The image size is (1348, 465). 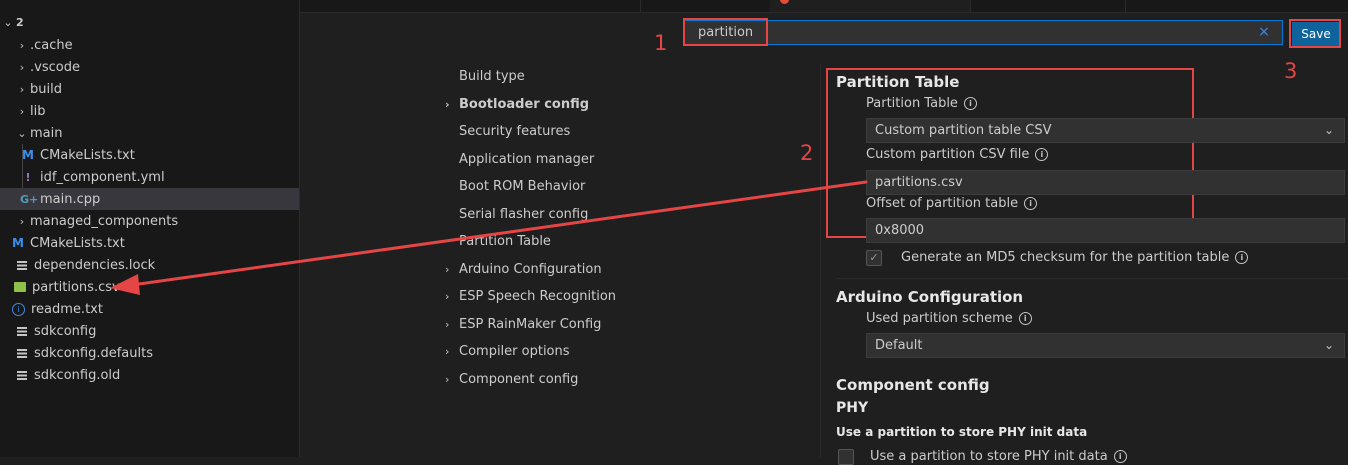 What do you see at coordinates (530, 296) in the screenshot?
I see `category-esp-speech-recognition: › ESP Speech Recognition` at bounding box center [530, 296].